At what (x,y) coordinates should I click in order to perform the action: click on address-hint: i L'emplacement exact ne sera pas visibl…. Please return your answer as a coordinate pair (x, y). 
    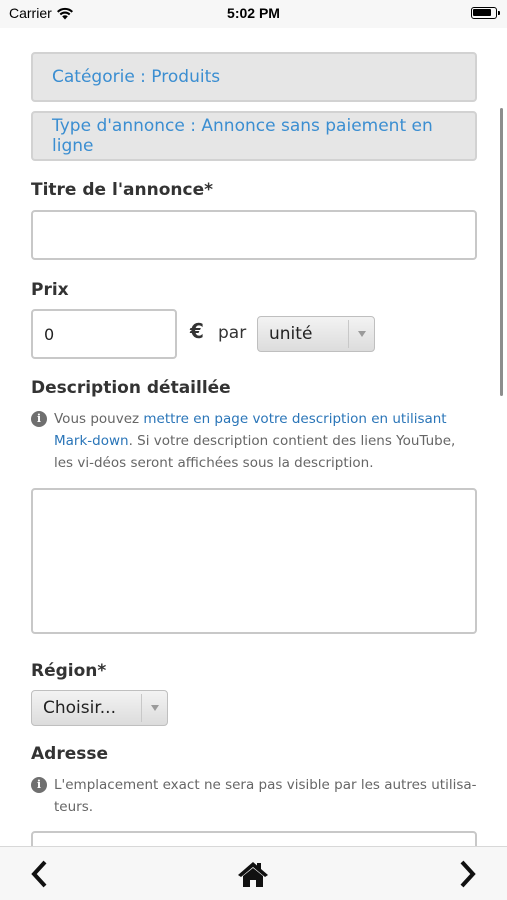
    Looking at the image, I should click on (254, 796).